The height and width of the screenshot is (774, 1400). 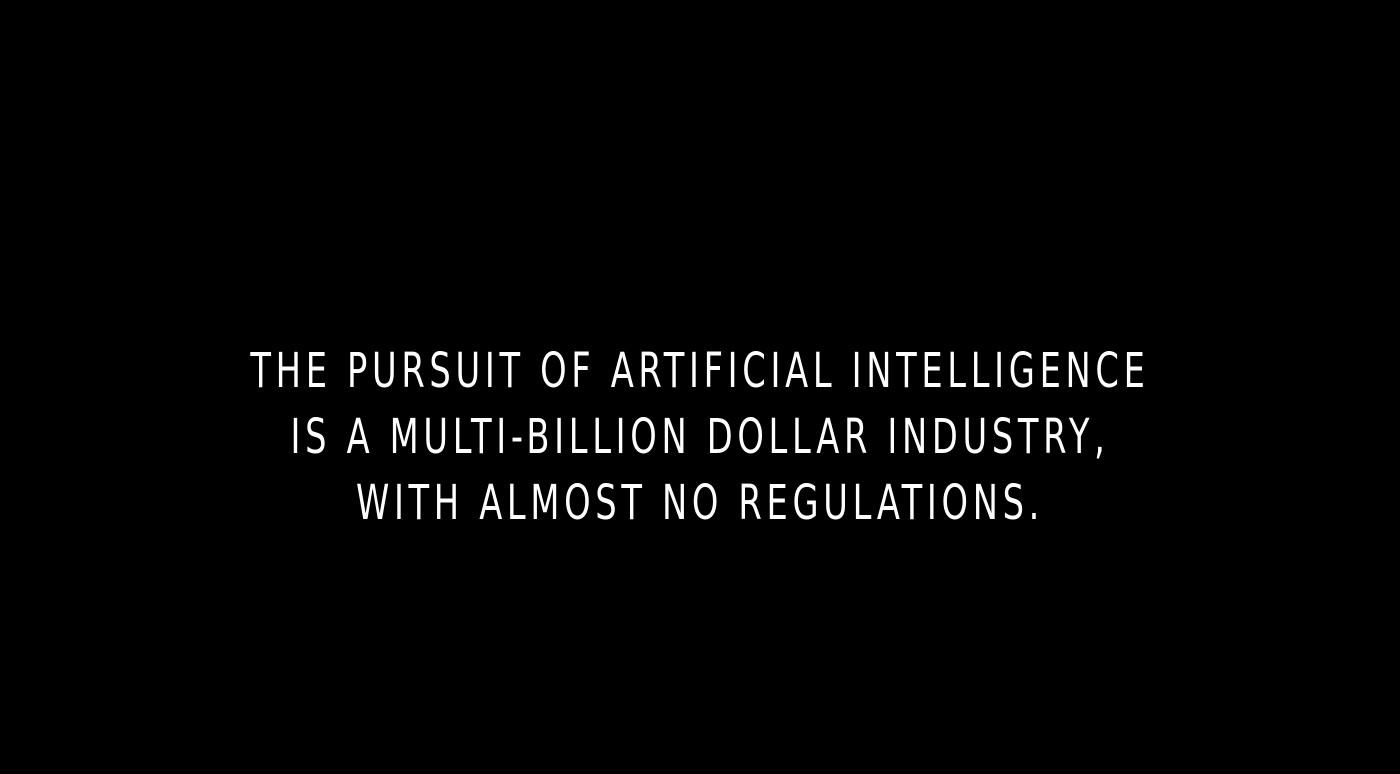 I want to click on caption-line-3: WITH ALMOST NO REGULATIONS., so click(x=700, y=503).